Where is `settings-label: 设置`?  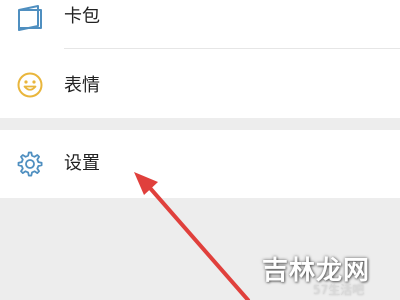 settings-label: 设置 is located at coordinates (82, 163).